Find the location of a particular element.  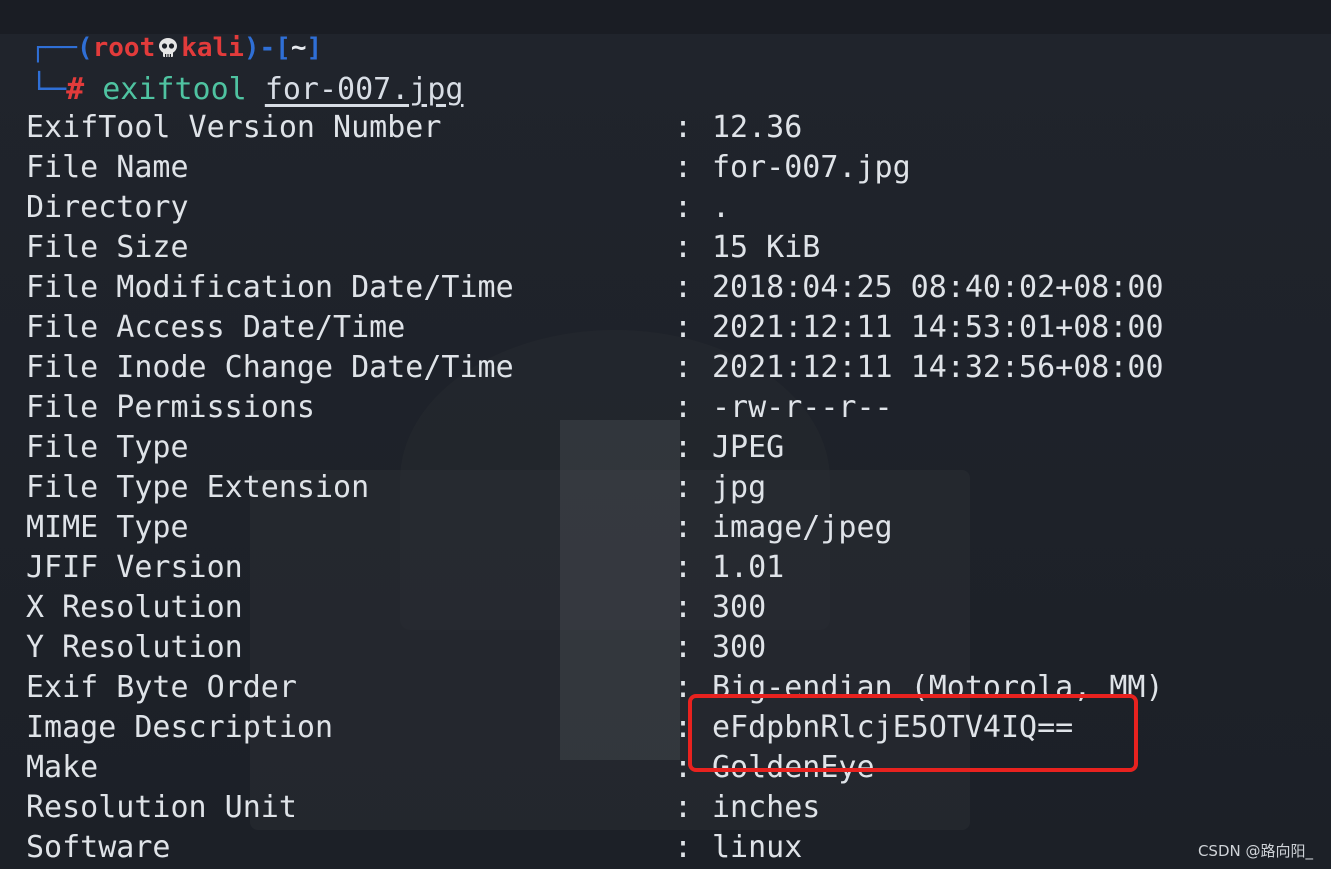

prompt-line: ┌──(root kali)-[~] is located at coordinates (176, 48).